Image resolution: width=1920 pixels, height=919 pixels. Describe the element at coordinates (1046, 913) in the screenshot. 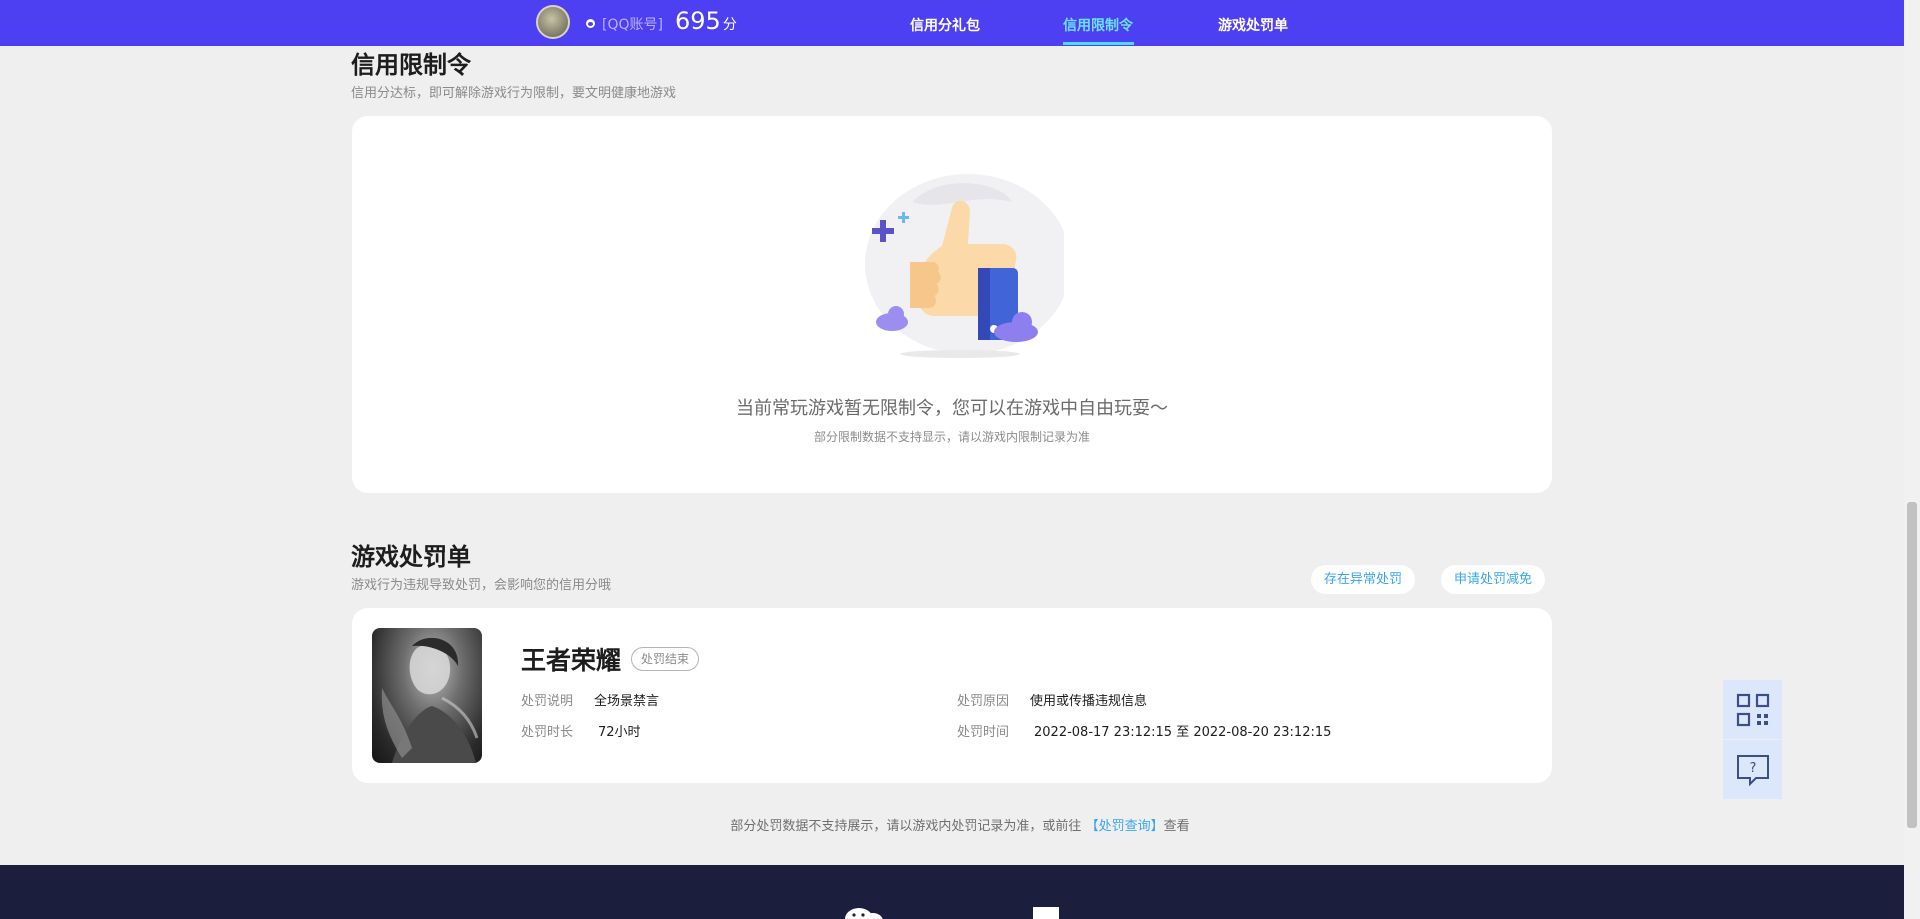

I see `qr-code-thumbnail` at that location.